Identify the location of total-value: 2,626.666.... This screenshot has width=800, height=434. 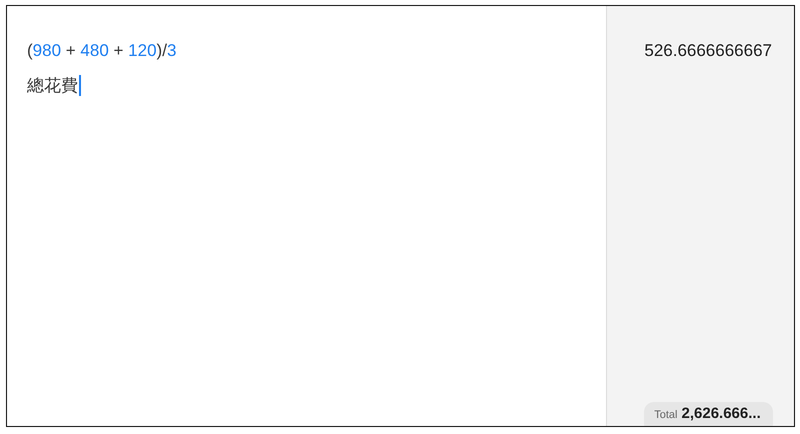
(721, 413).